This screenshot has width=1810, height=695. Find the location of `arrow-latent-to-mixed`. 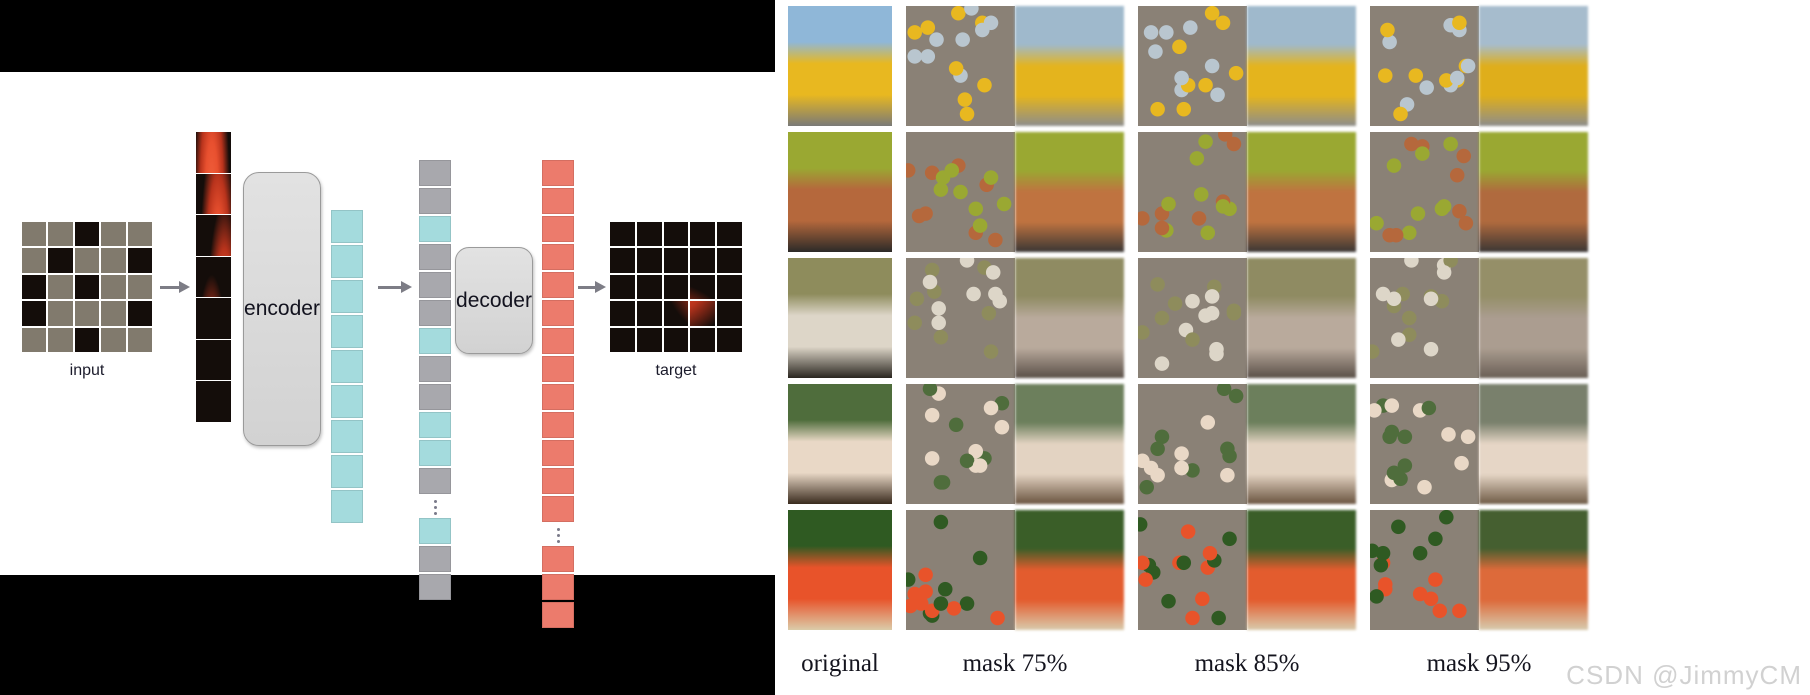

arrow-latent-to-mixed is located at coordinates (395, 287).